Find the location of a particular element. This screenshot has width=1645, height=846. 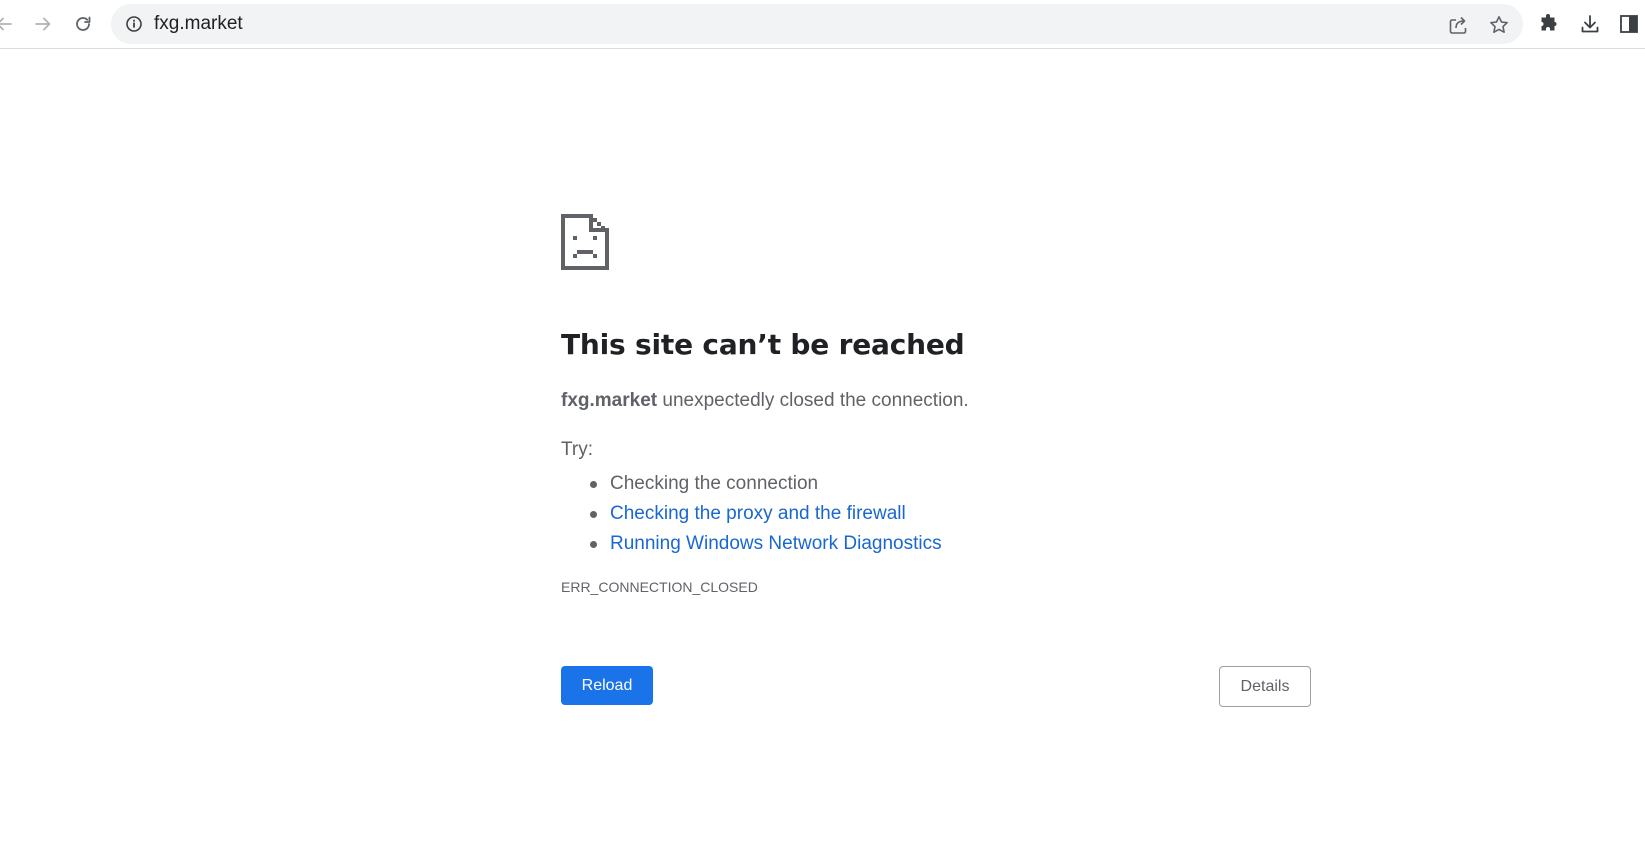

site-info-button is located at coordinates (134, 24).